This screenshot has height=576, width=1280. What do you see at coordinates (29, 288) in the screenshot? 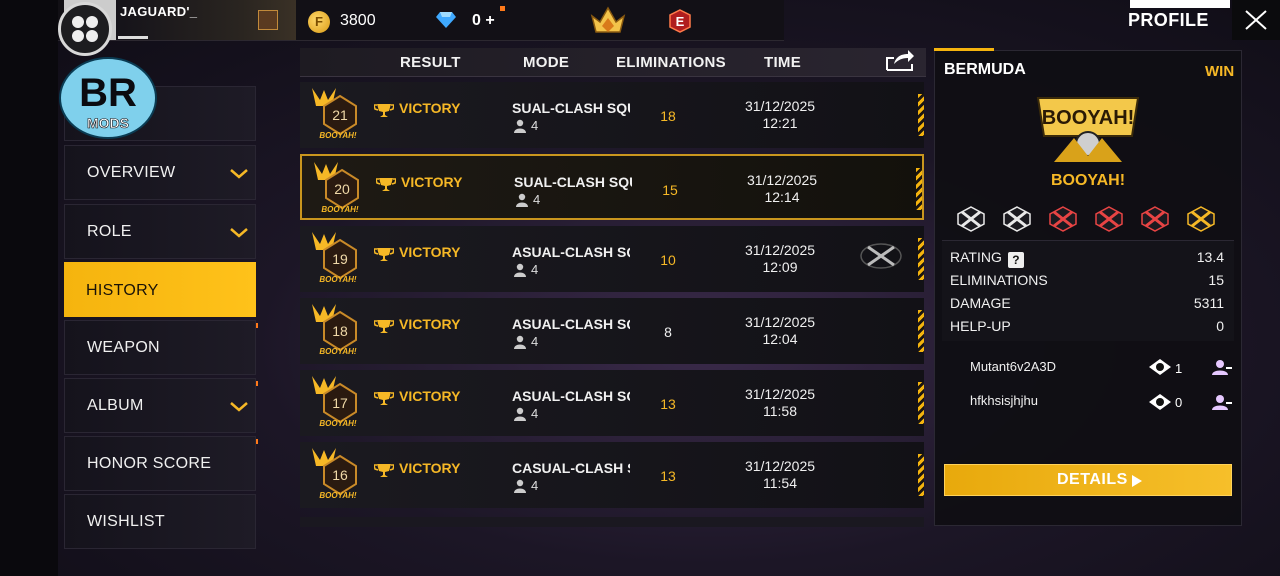
I see `left-edge` at bounding box center [29, 288].